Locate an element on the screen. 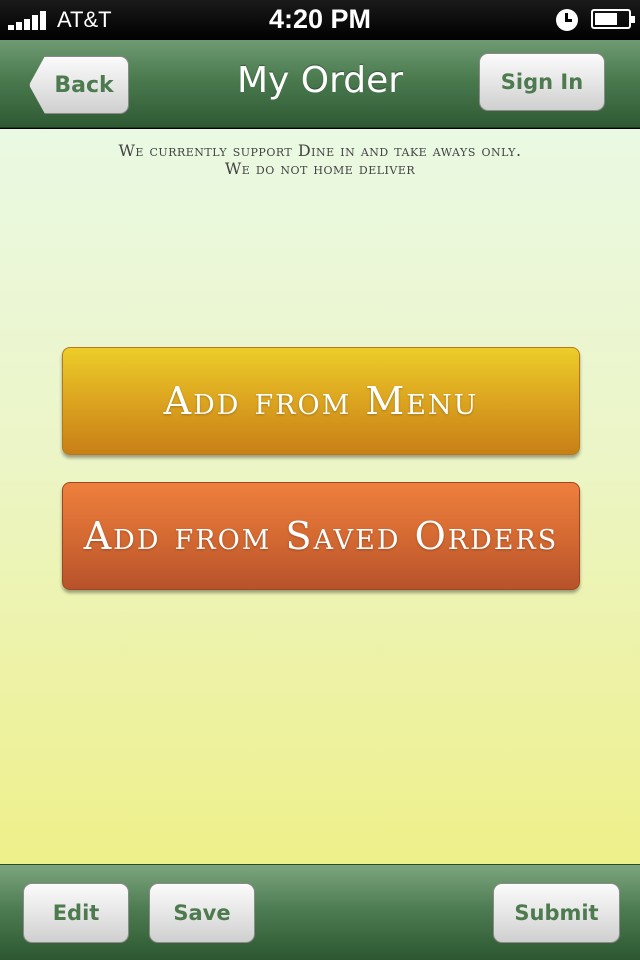 The height and width of the screenshot is (960, 640). save-button: Save is located at coordinates (202, 913).